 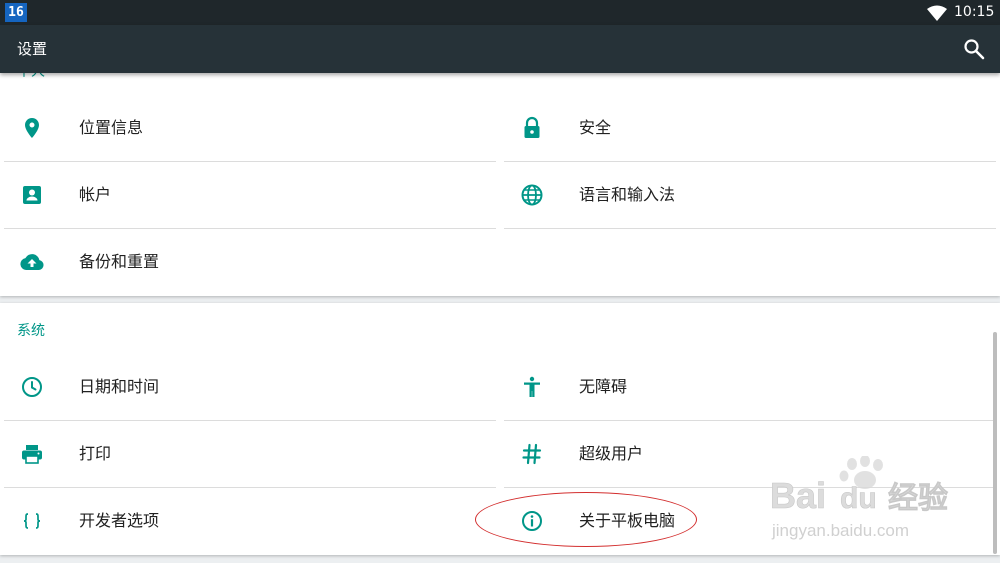 I want to click on settings-item-developer-options: 开发者选项, so click(x=250, y=521).